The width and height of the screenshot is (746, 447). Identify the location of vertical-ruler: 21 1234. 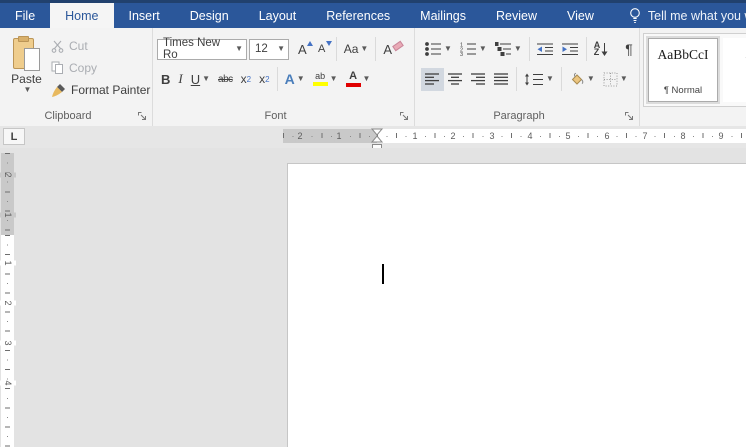
(8, 300).